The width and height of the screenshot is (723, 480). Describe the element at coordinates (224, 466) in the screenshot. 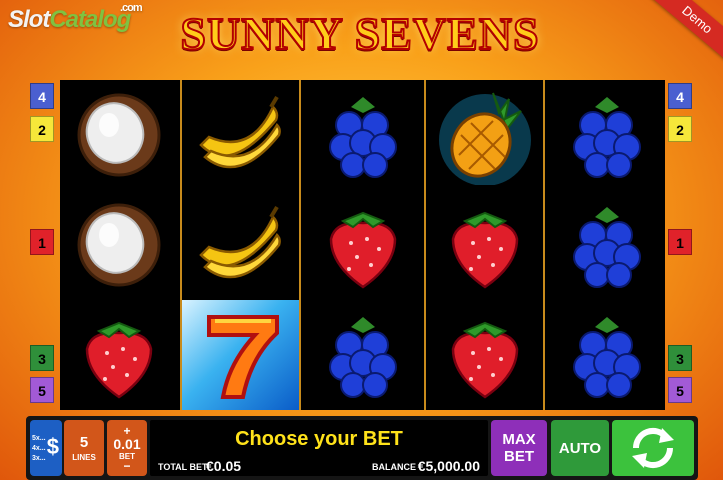

I see `total-bet-value: €0.05` at that location.